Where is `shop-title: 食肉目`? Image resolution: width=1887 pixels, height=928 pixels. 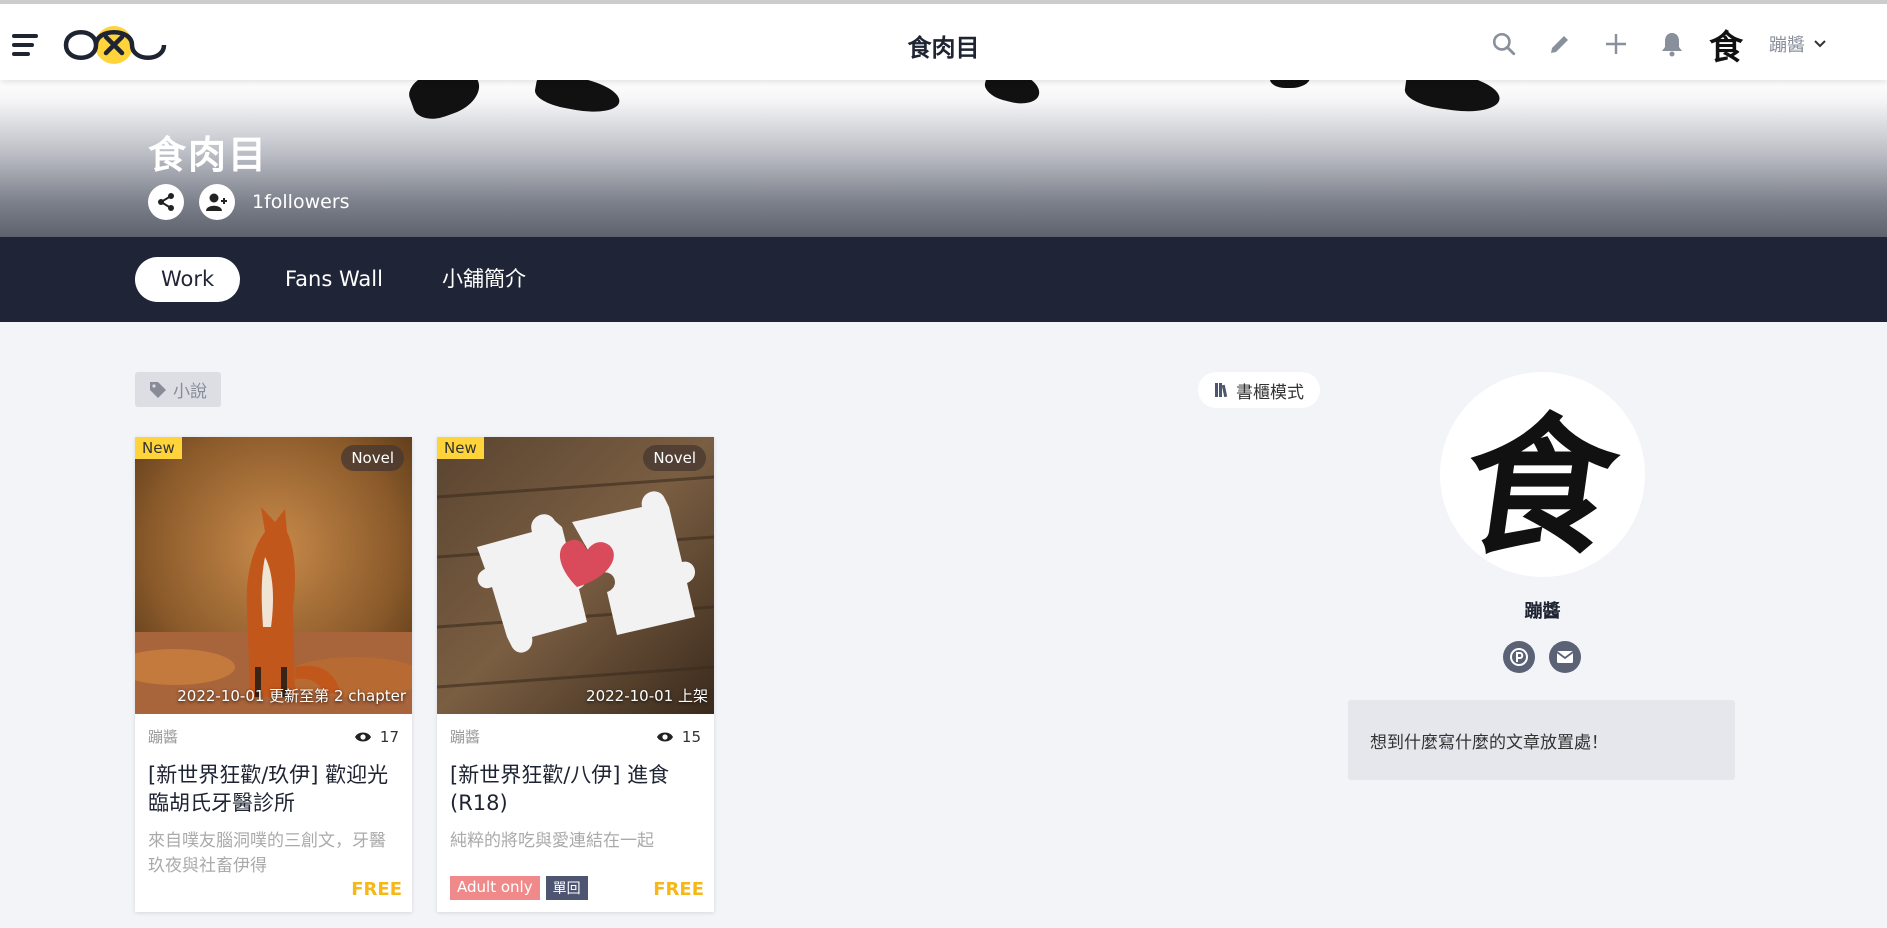
shop-title: 食肉目 is located at coordinates (208, 155).